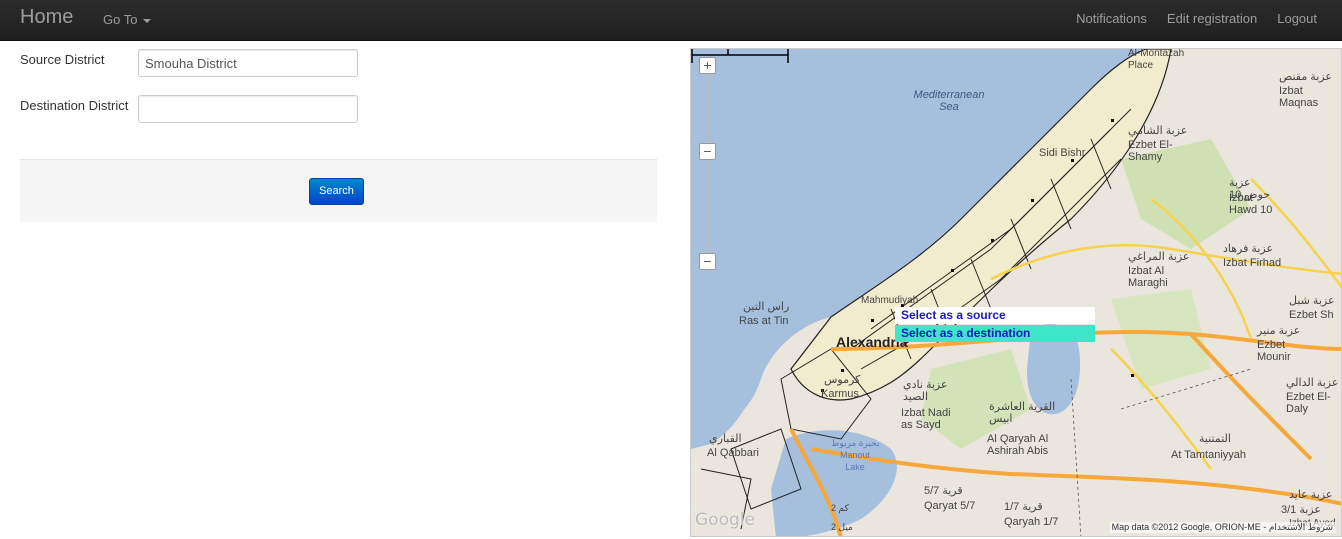  Describe the element at coordinates (1311, 315) in the screenshot. I see `map-label-shebl: Ezbet Sh` at that location.